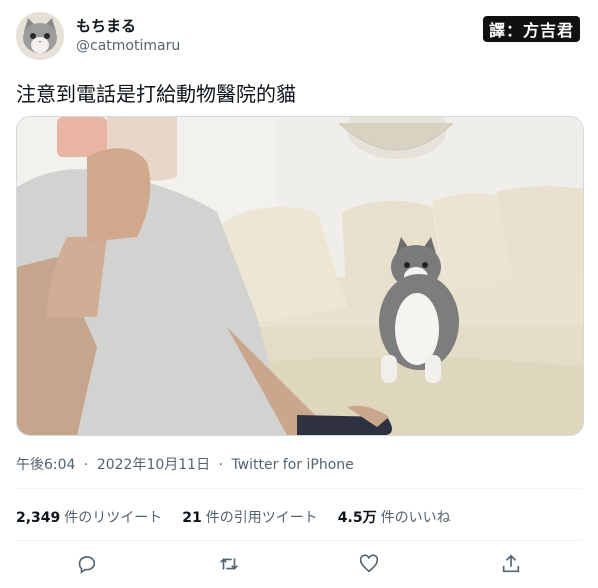 This screenshot has height=588, width=598. Describe the element at coordinates (156, 94) in the screenshot. I see `tweet-text: 注意到電話是打給動物醫院的貓` at that location.